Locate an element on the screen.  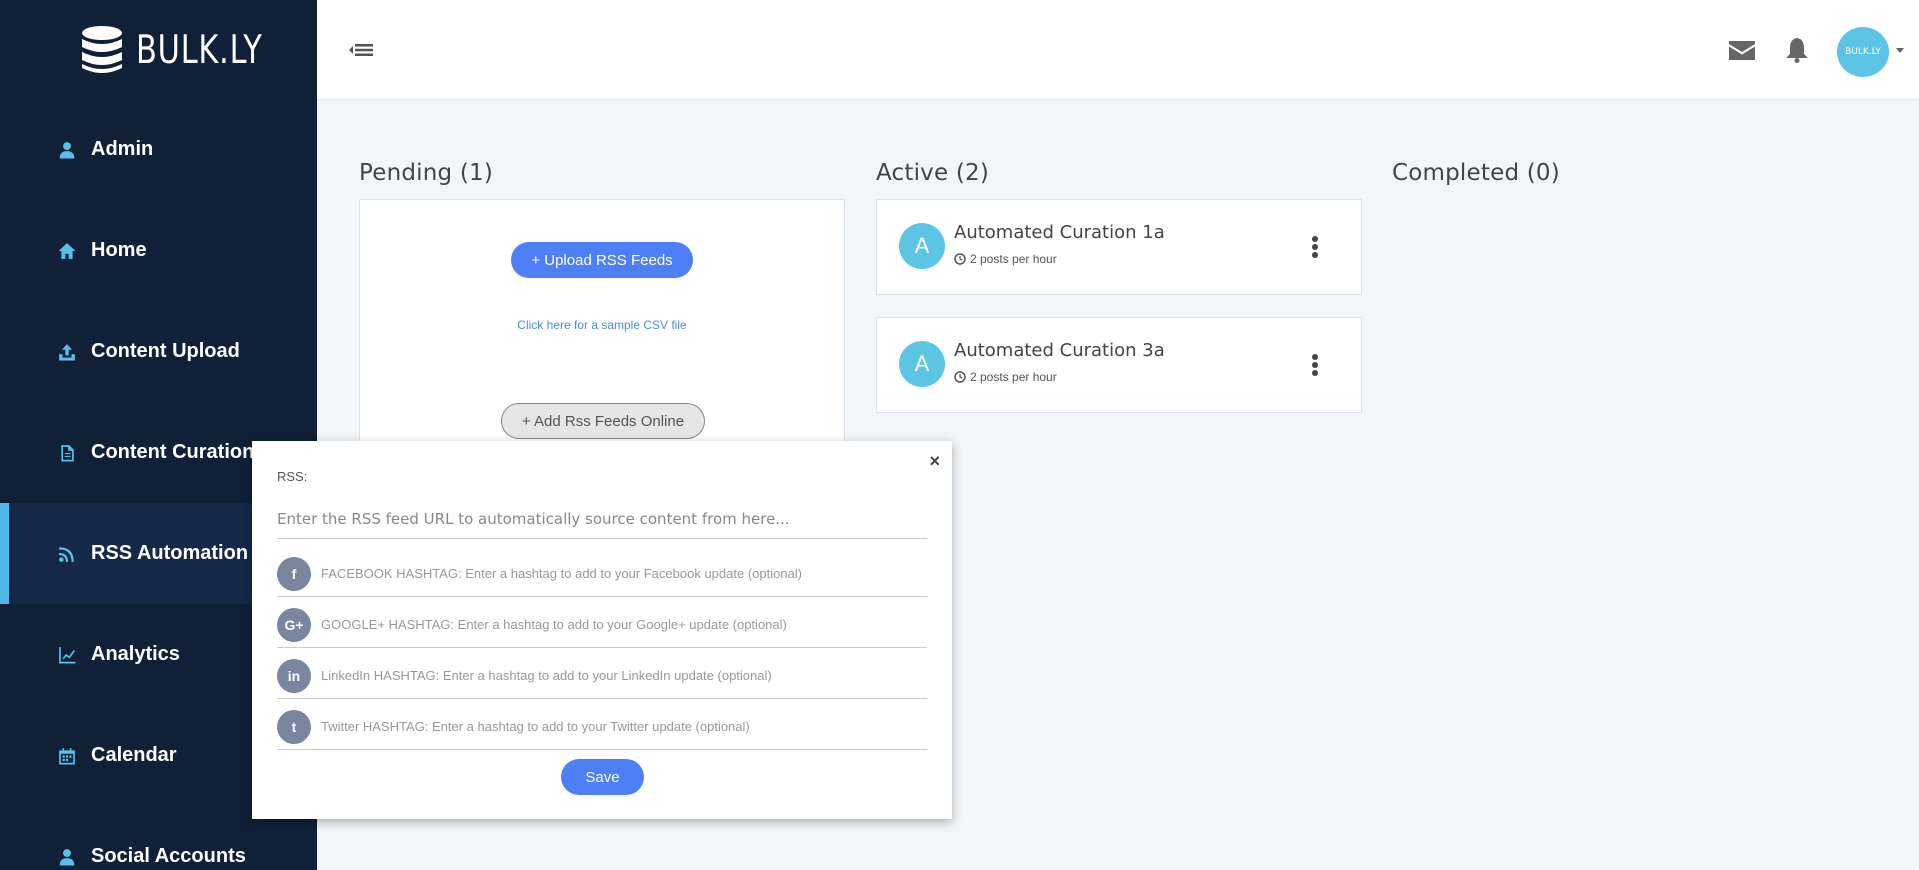
facebook-icon: f is located at coordinates (294, 573).